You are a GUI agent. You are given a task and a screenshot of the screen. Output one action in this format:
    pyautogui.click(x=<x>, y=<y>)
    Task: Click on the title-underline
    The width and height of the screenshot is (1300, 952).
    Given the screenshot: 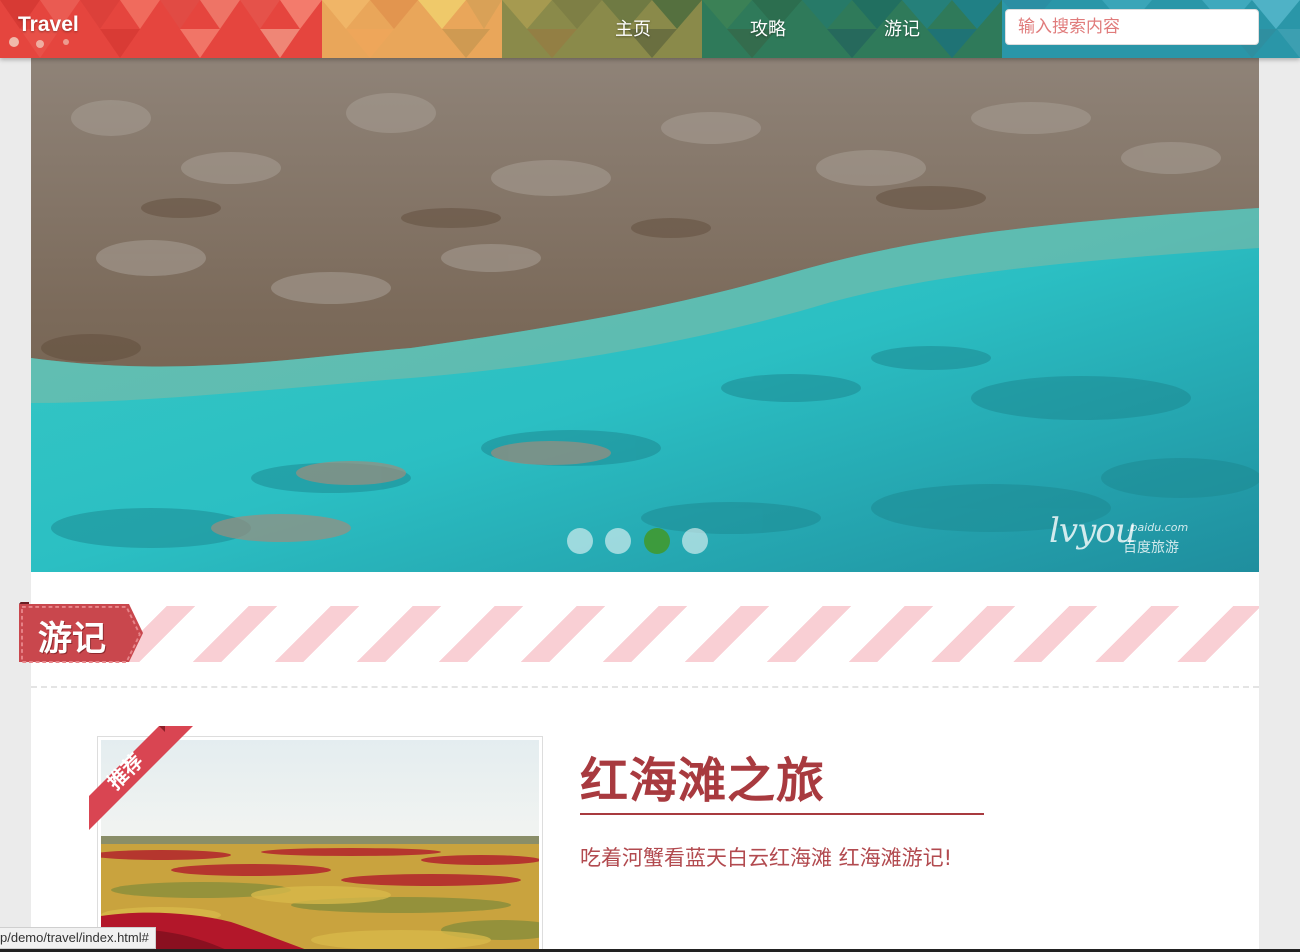 What is the action you would take?
    pyautogui.click(x=782, y=814)
    